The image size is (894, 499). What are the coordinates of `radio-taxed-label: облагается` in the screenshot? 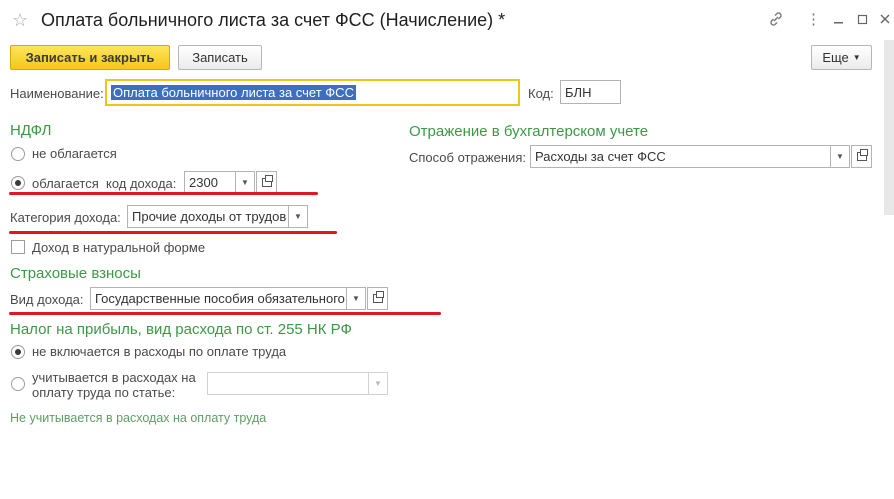 It's located at (65, 183).